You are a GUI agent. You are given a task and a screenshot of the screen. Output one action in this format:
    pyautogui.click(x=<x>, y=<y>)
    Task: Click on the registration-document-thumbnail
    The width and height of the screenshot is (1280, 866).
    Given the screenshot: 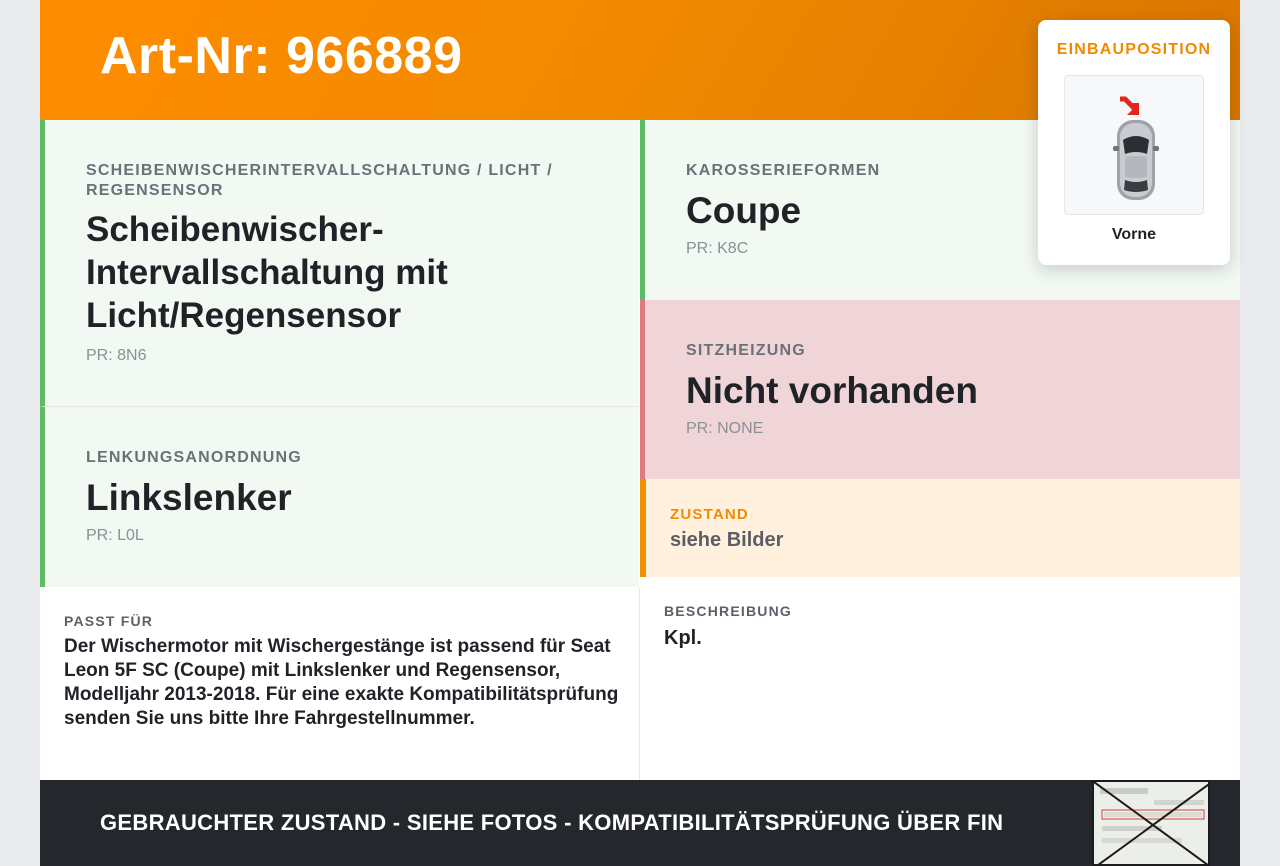 What is the action you would take?
    pyautogui.click(x=1151, y=823)
    